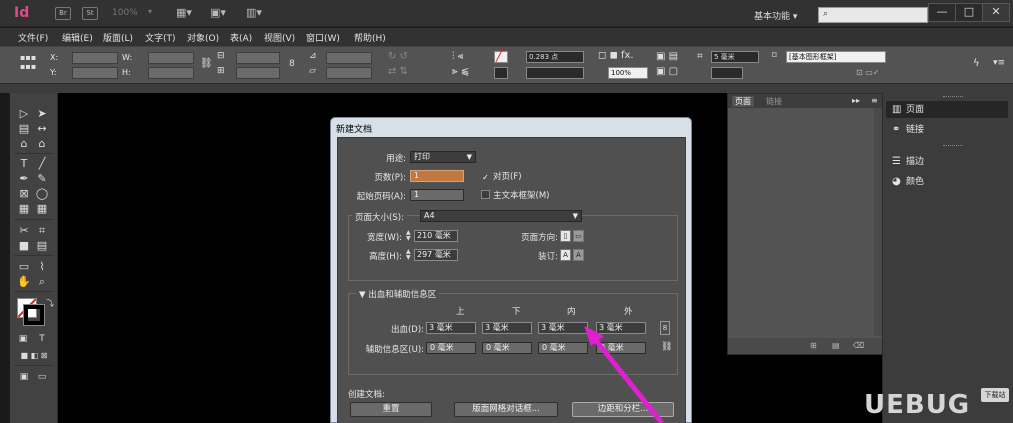 The width and height of the screenshot is (1013, 423). Describe the element at coordinates (624, 374) in the screenshot. I see `annotation-arrow` at that location.